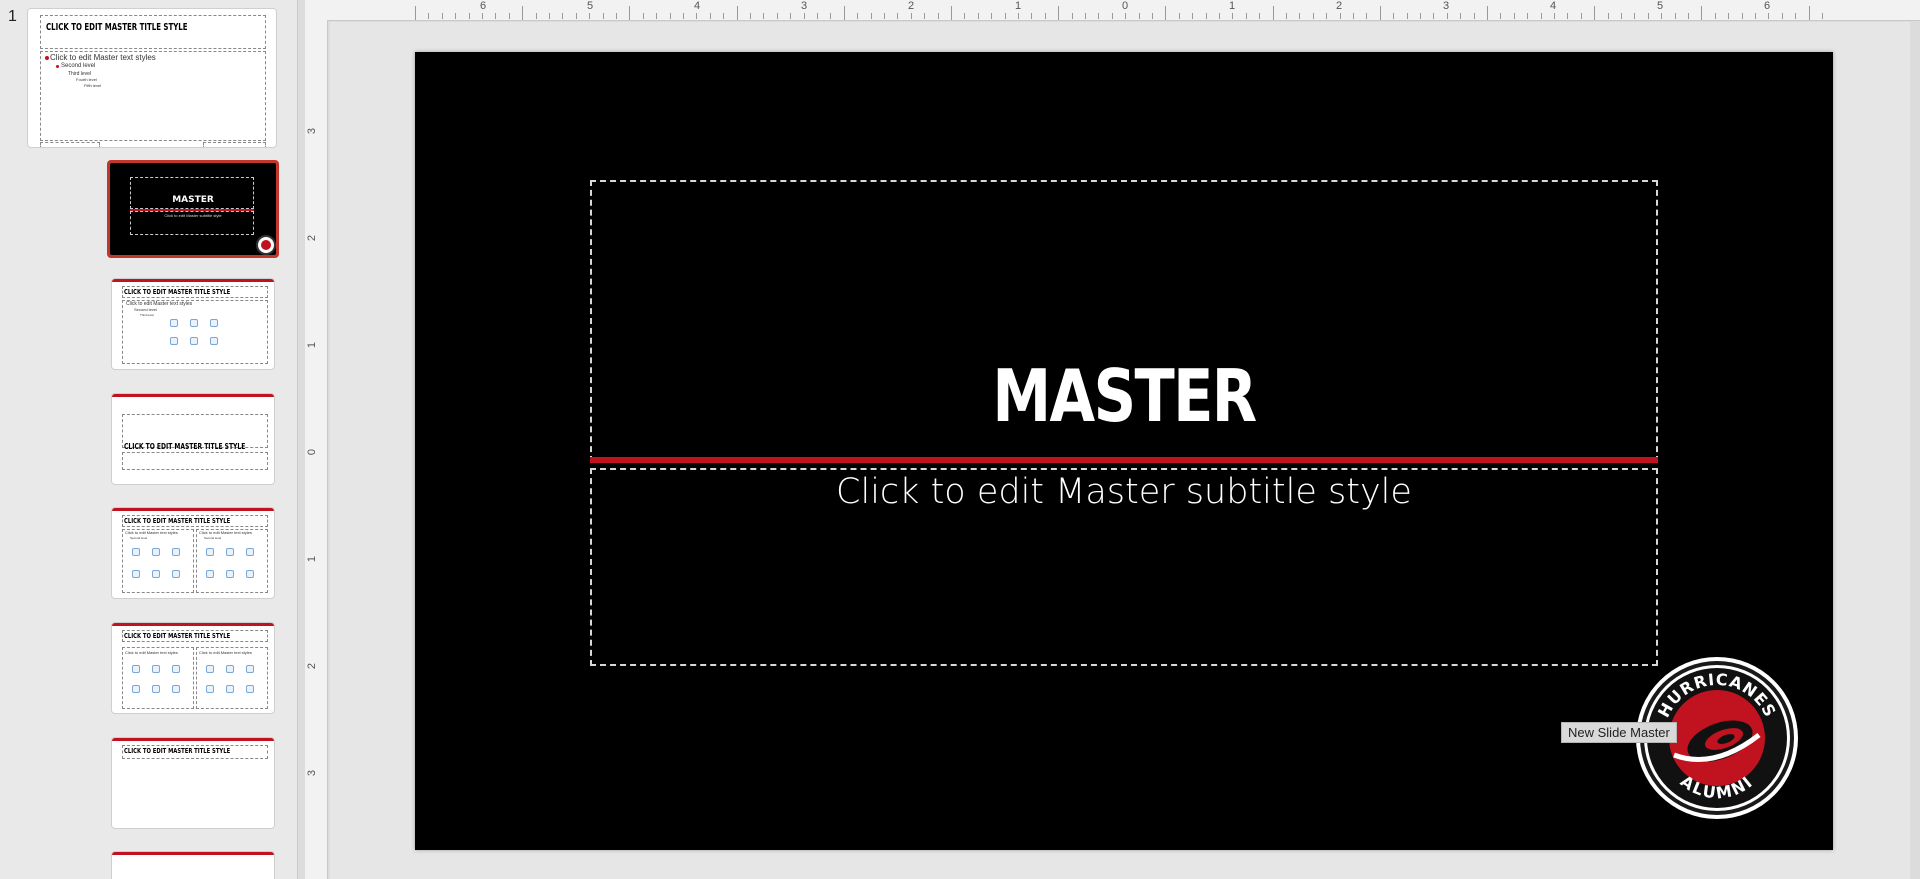 Image resolution: width=1920 pixels, height=879 pixels. I want to click on subtitle-placeholder: Click to edit Master subtitle style, so click(1124, 567).